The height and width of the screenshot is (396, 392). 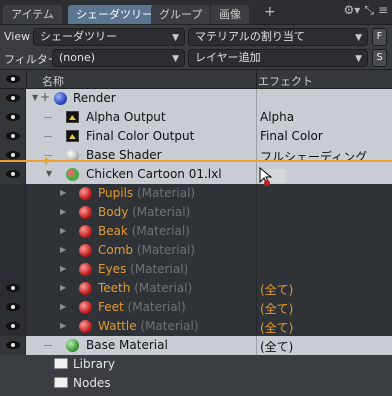 What do you see at coordinates (352, 10) in the screenshot?
I see `gear-icon: ⚙▾` at bounding box center [352, 10].